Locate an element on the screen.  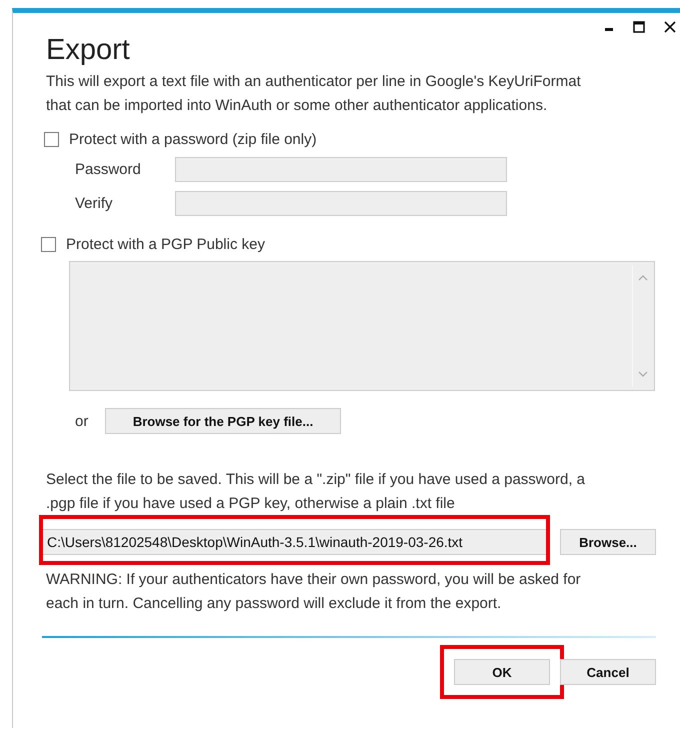
or-label: or is located at coordinates (82, 421).